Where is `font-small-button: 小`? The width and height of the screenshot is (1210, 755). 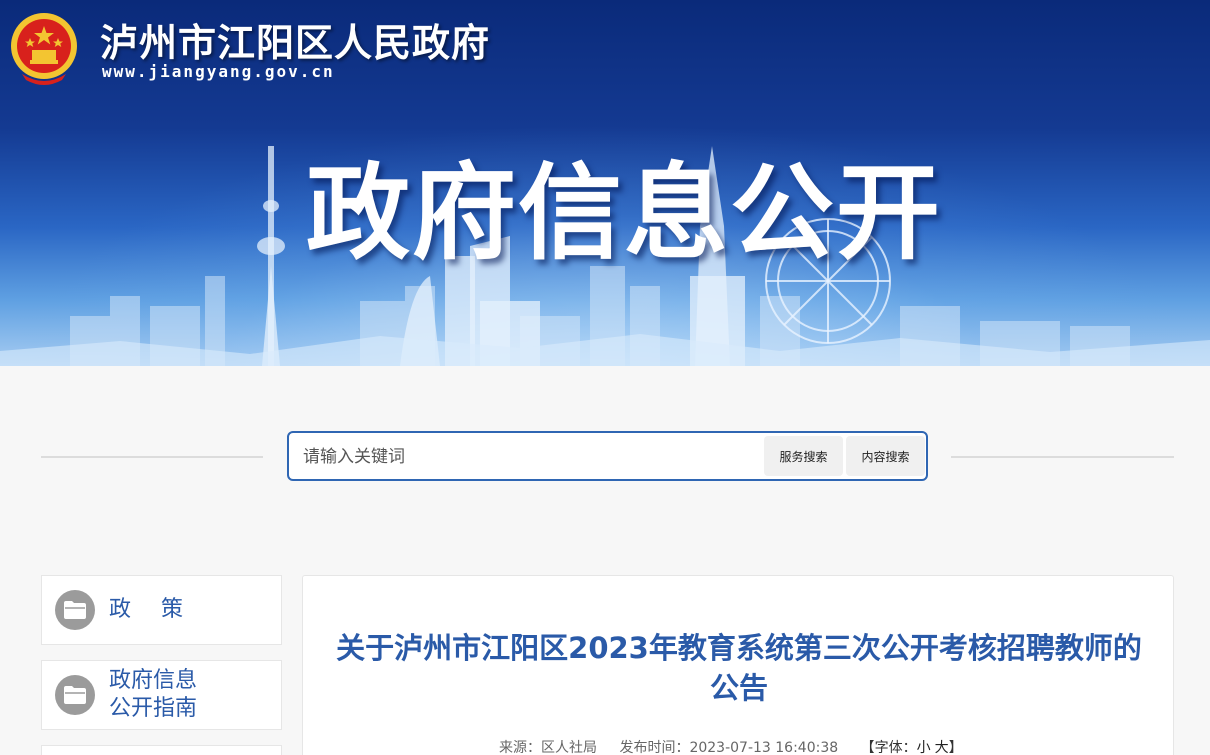 font-small-button: 小 is located at coordinates (924, 747).